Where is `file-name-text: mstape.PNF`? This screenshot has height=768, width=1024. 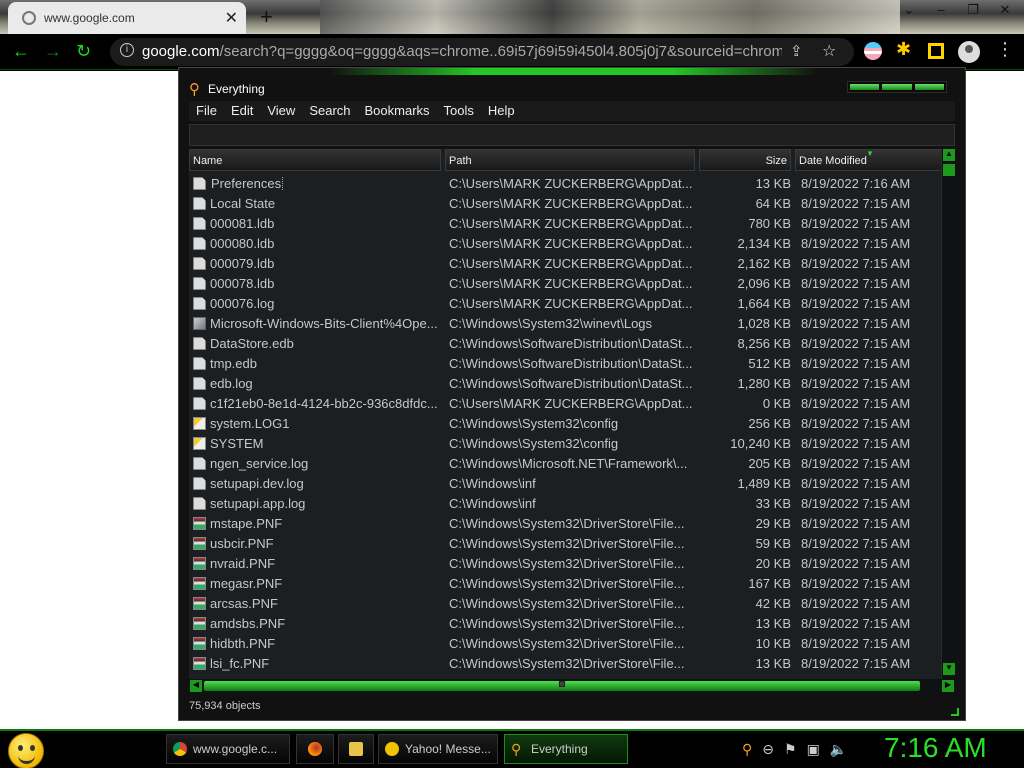 file-name-text: mstape.PNF is located at coordinates (246, 523).